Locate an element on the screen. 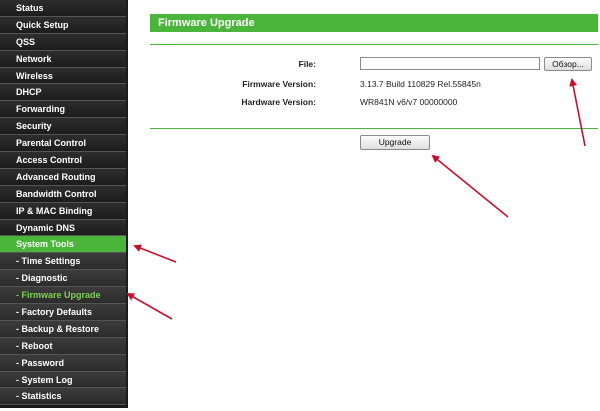 This screenshot has height=411, width=600. menu-item-parental-control: Parental Control is located at coordinates (63, 144).